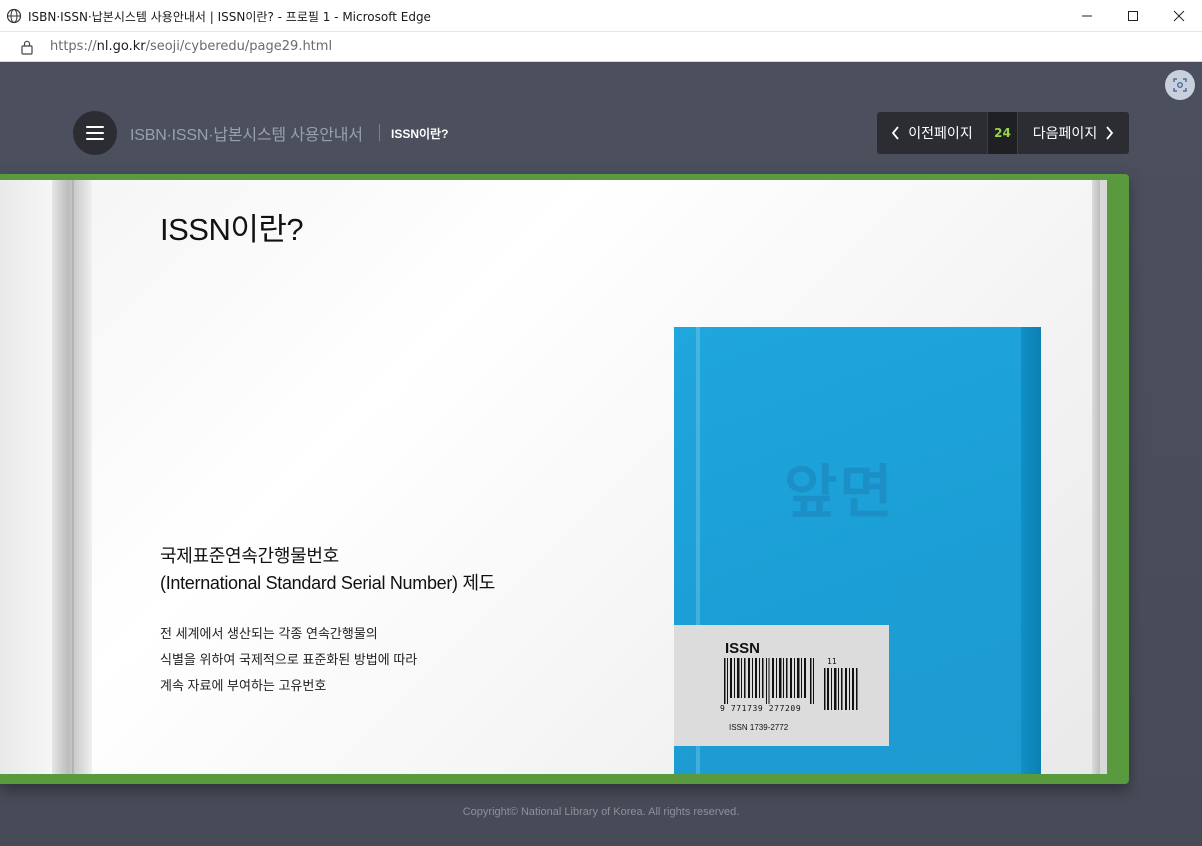 This screenshot has height=846, width=1202. What do you see at coordinates (761, 708) in the screenshot?
I see `barcode-digits: 9 771739 277209` at bounding box center [761, 708].